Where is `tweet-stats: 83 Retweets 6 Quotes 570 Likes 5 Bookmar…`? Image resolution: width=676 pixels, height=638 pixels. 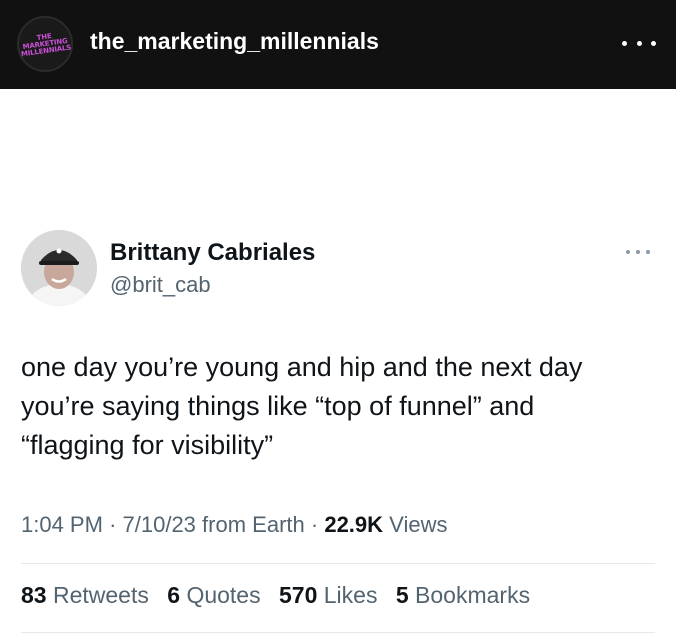 tweet-stats: 83 Retweets 6 Quotes 570 Likes 5 Bookmar… is located at coordinates (281, 595).